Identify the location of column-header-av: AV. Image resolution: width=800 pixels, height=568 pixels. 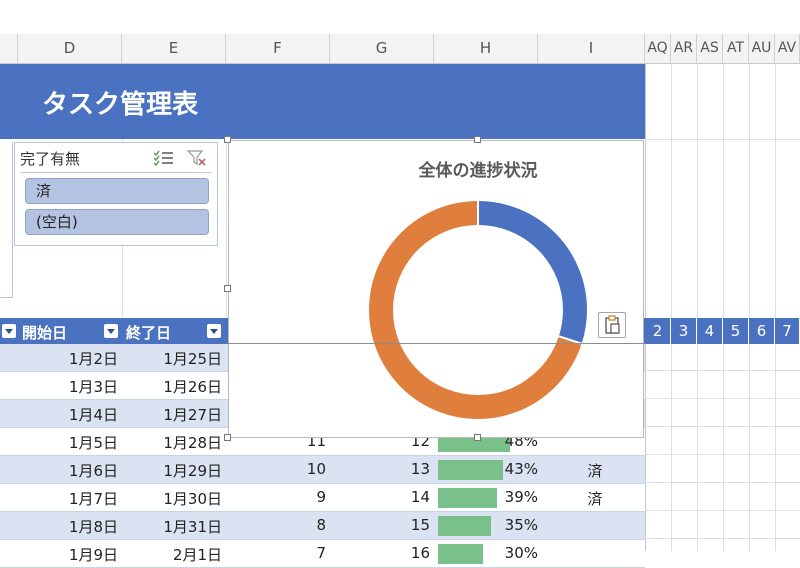
(787, 49).